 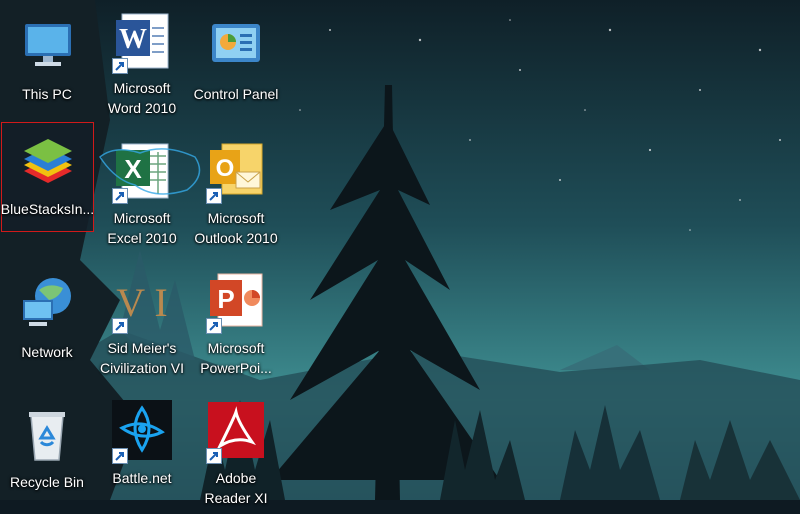 I want to click on icon-label: Sid Meier's Civilization VI, so click(x=142, y=358).